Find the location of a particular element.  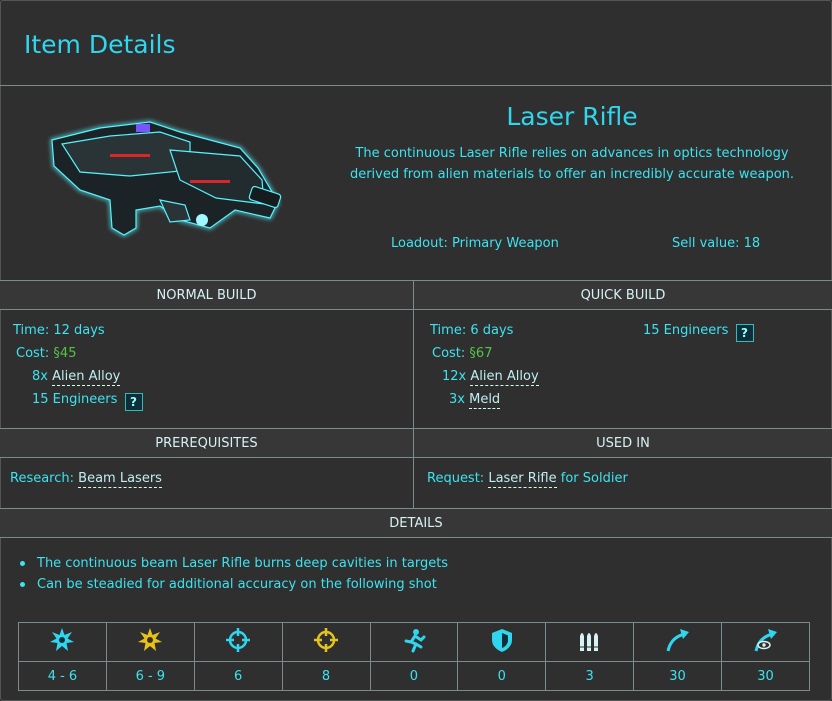

stat-value-damage: 4 - 6 is located at coordinates (62, 676).